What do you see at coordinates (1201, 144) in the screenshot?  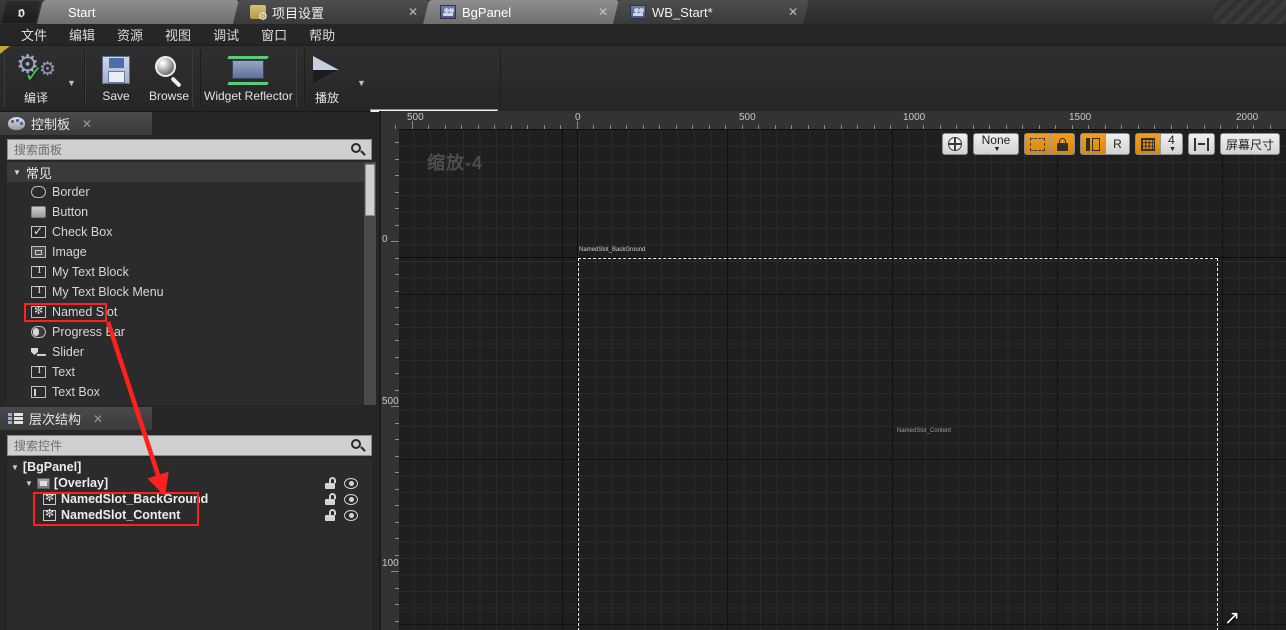 I see `zoom-to-fit-button` at bounding box center [1201, 144].